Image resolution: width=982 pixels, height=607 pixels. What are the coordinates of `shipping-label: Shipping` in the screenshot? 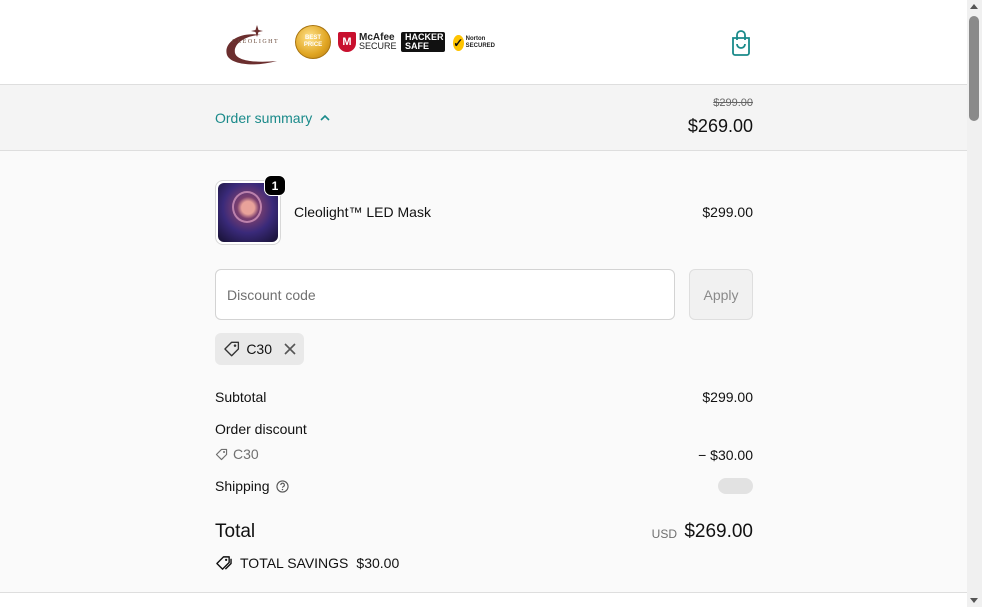 It's located at (242, 486).